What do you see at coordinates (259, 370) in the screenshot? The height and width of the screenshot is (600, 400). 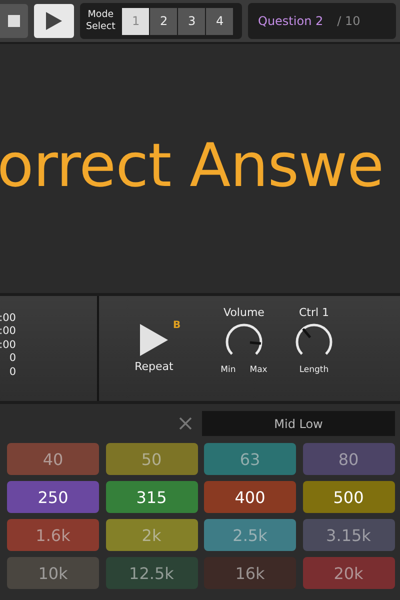 I see `max-label: Max` at bounding box center [259, 370].